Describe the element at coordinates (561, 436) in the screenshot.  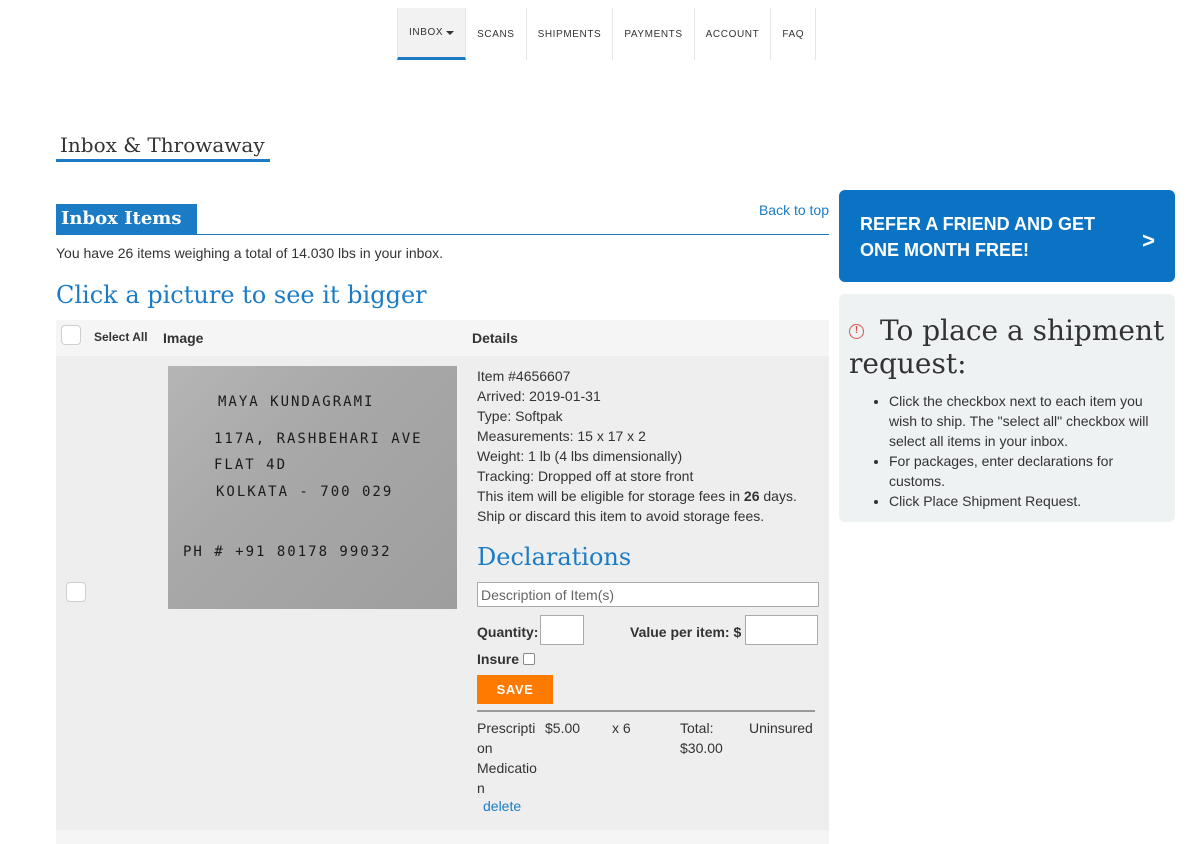
I see `item-measurements: Measurements: 15 x 17 x 2` at that location.